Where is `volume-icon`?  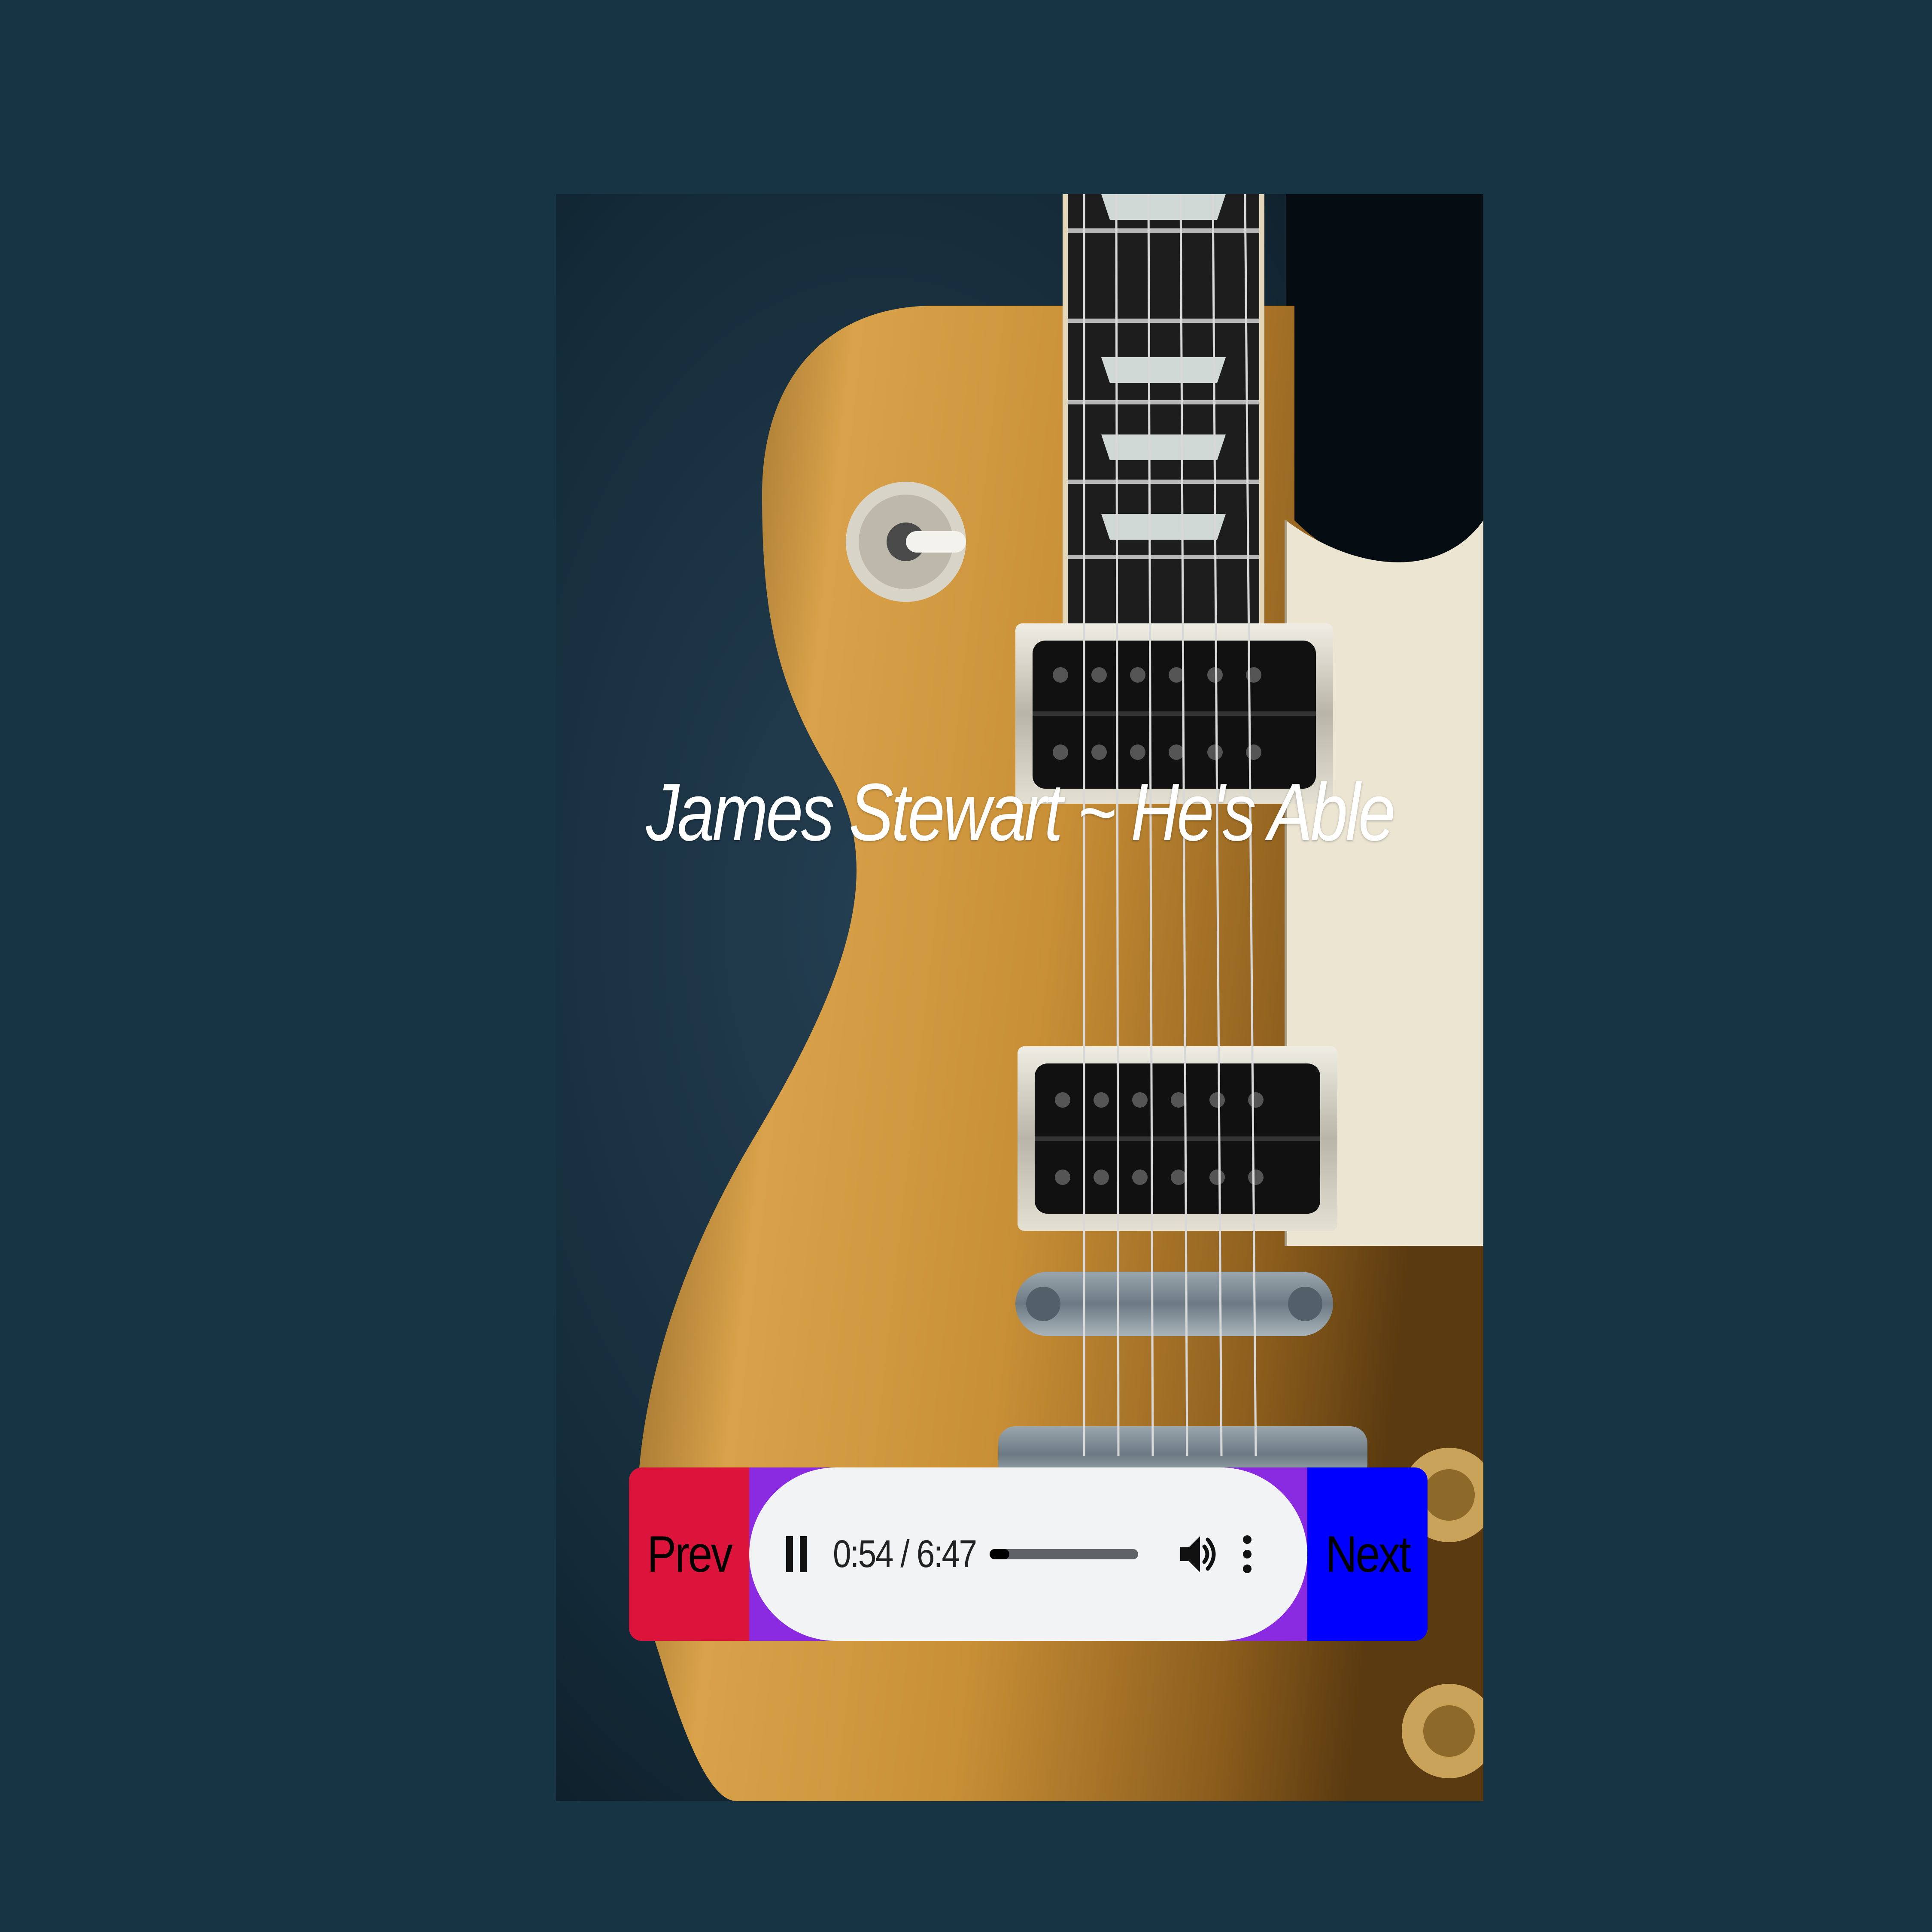
volume-icon is located at coordinates (1198, 1554).